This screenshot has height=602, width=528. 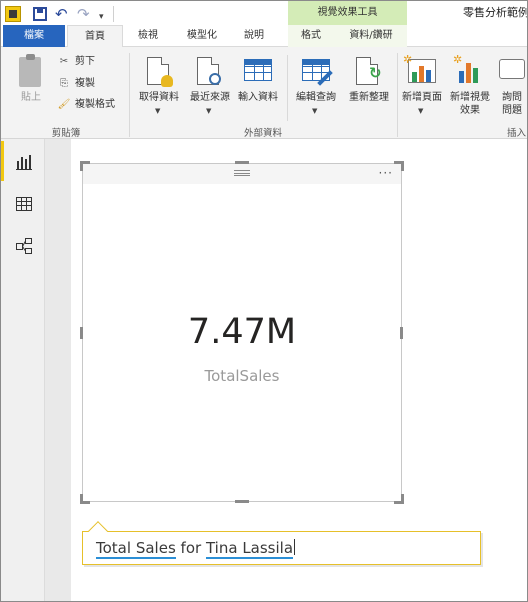 I want to click on qna-query-text: Total Sales for Tina Lassila, so click(x=196, y=549).